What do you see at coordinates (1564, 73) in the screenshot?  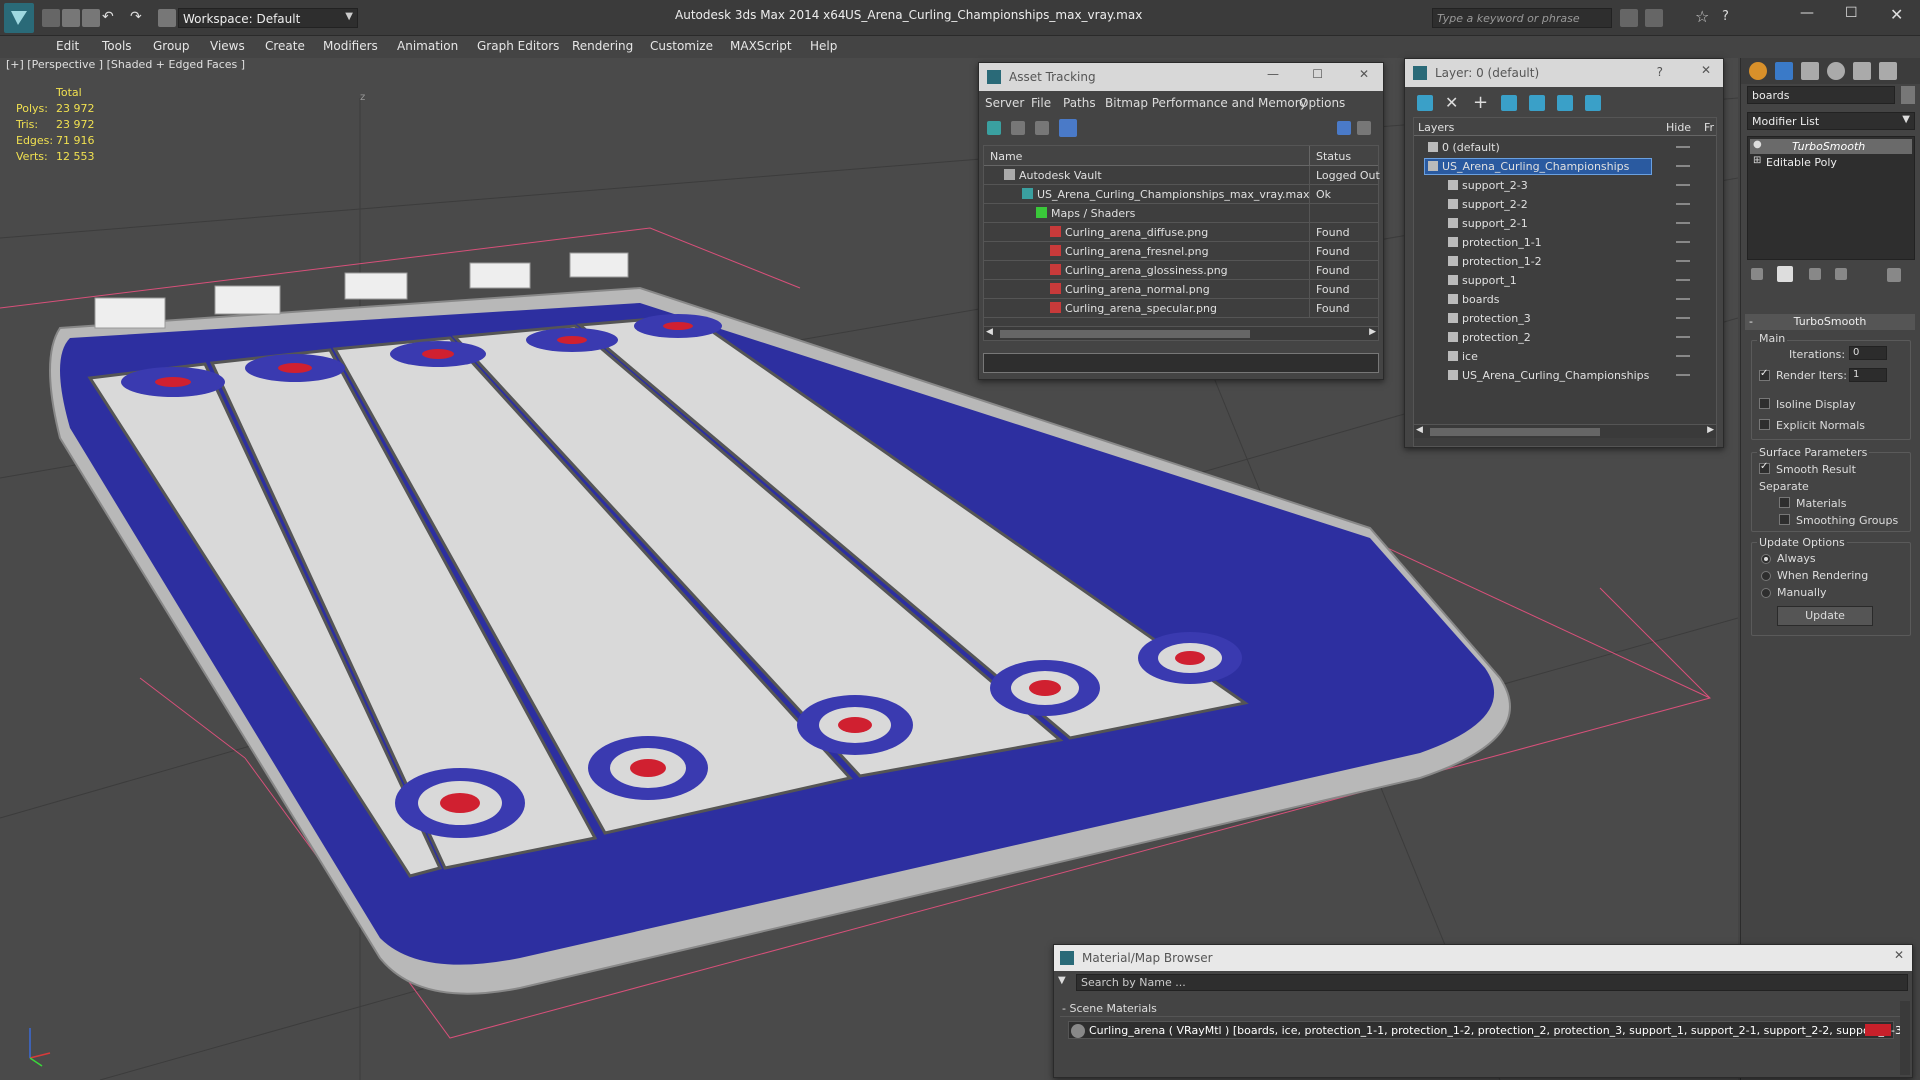 I see `layer-explorer-titlebar: Layer: 0 (default) ? ✕` at bounding box center [1564, 73].